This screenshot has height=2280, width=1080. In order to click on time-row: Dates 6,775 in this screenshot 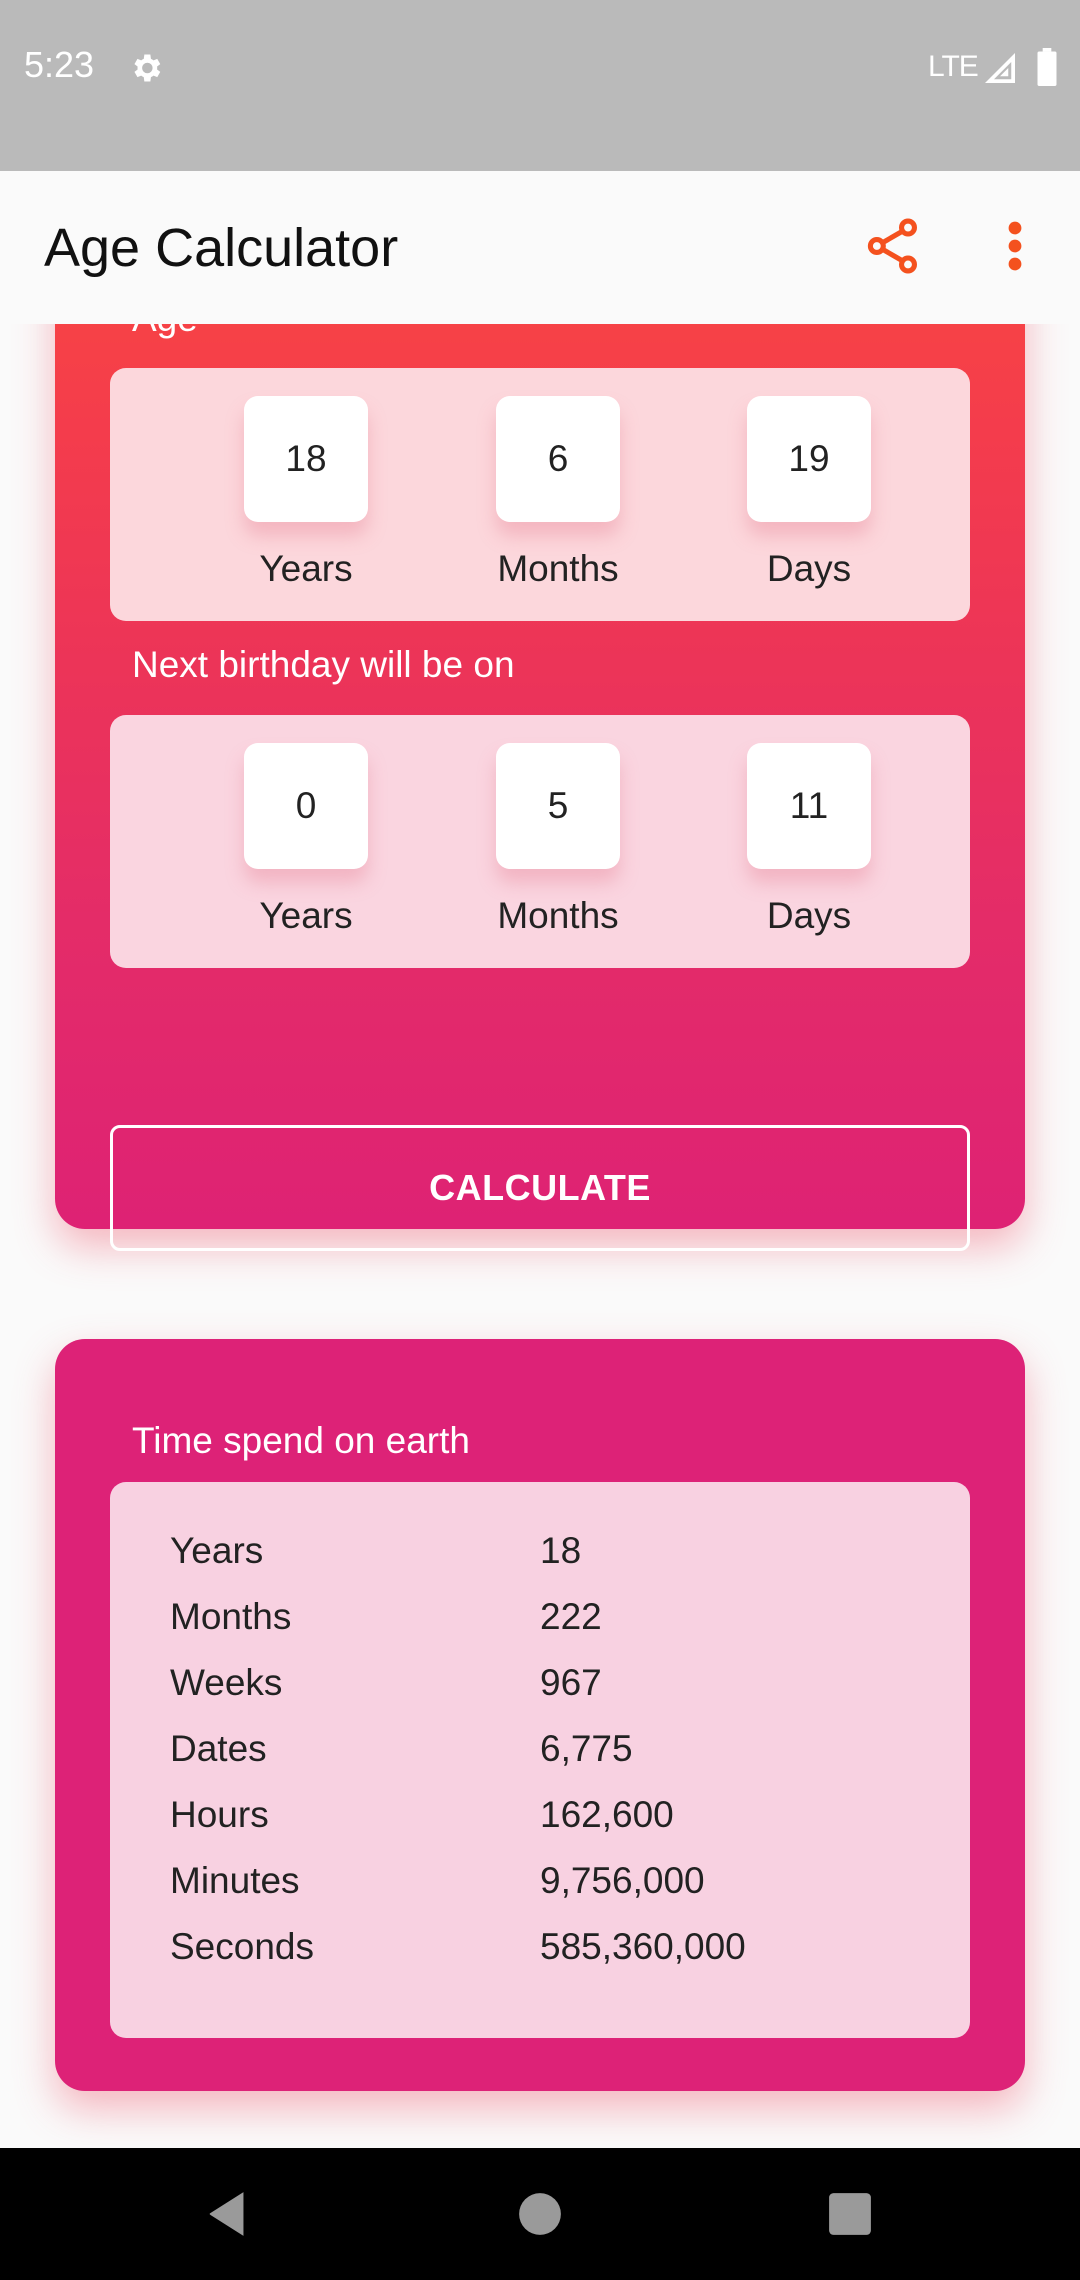, I will do `click(550, 1758)`.